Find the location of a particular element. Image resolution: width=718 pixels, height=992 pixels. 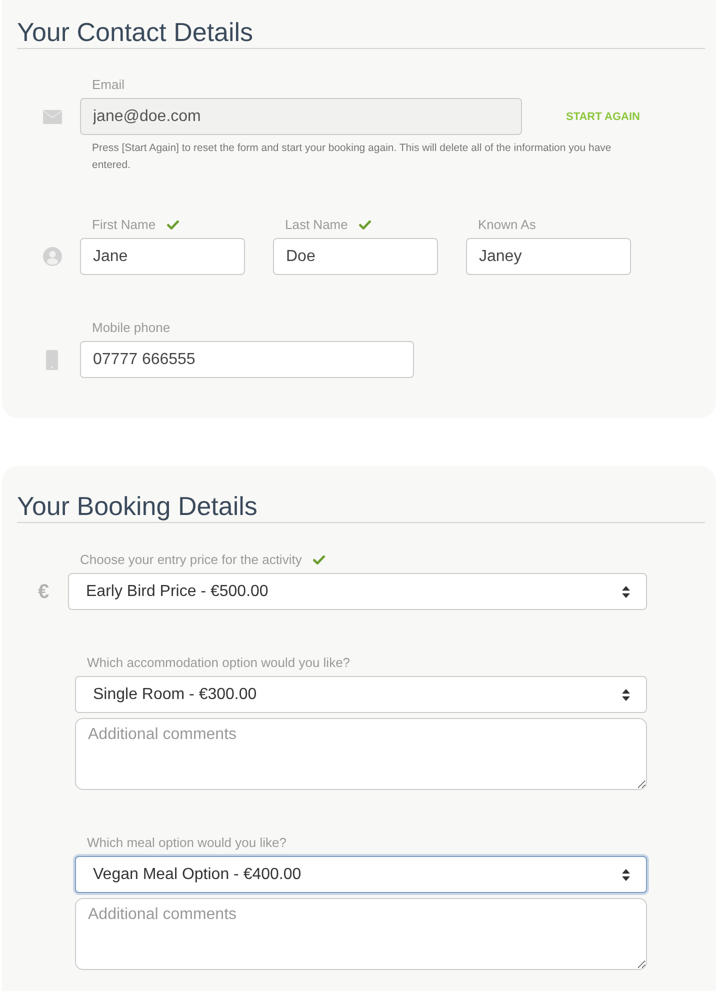

field-label: Which accommodation option would you like? is located at coordinates (218, 663).